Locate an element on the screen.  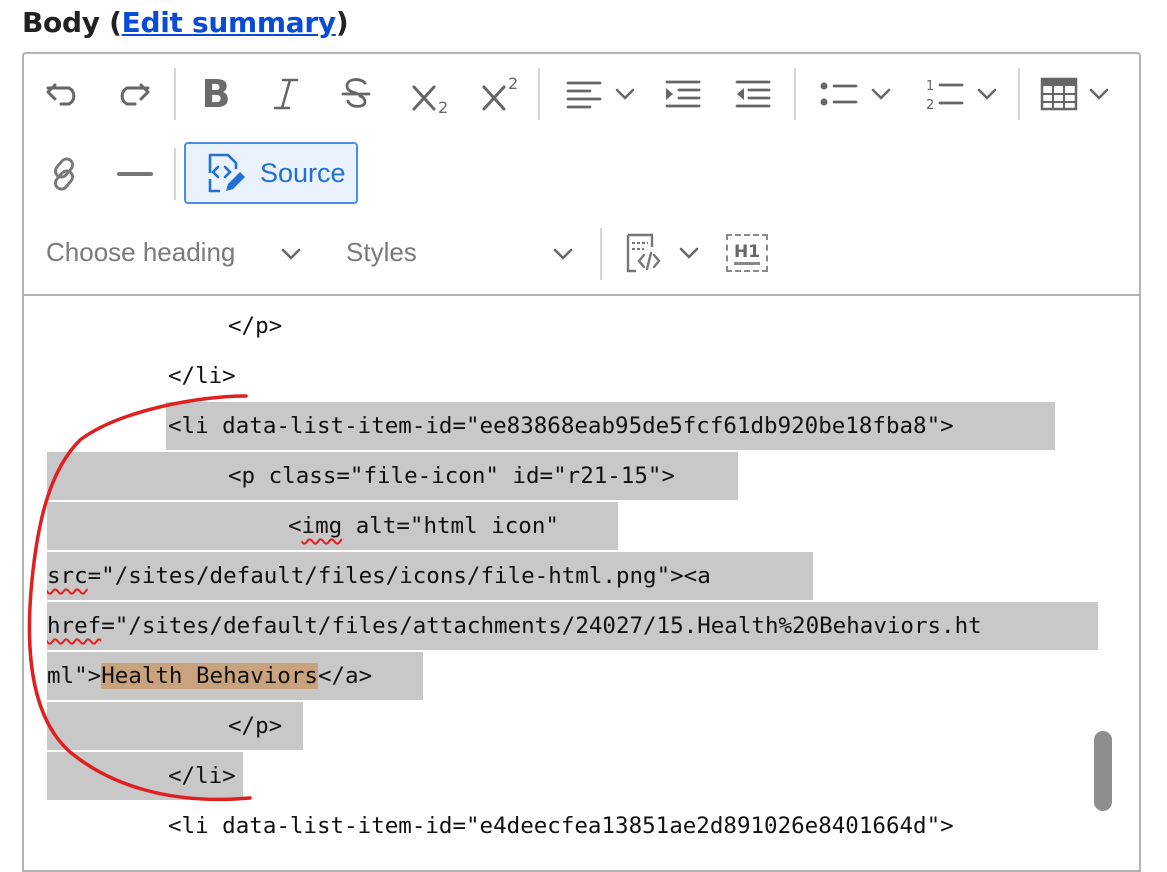
code-token: </a> is located at coordinates (345, 676).